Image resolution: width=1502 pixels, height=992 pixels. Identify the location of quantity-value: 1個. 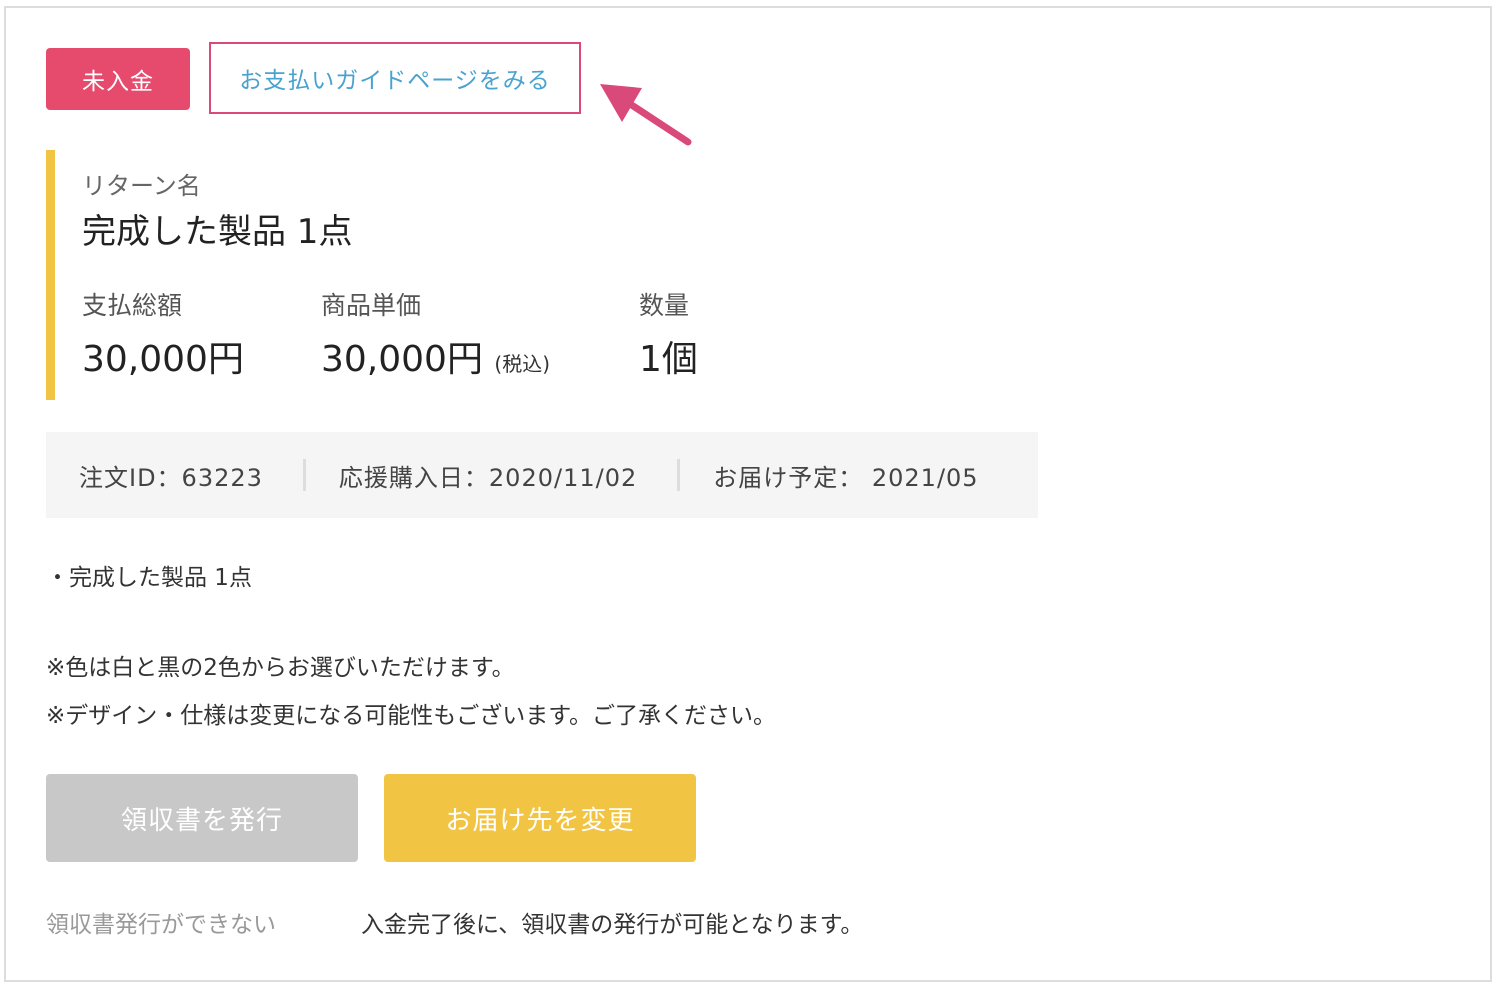
(668, 359).